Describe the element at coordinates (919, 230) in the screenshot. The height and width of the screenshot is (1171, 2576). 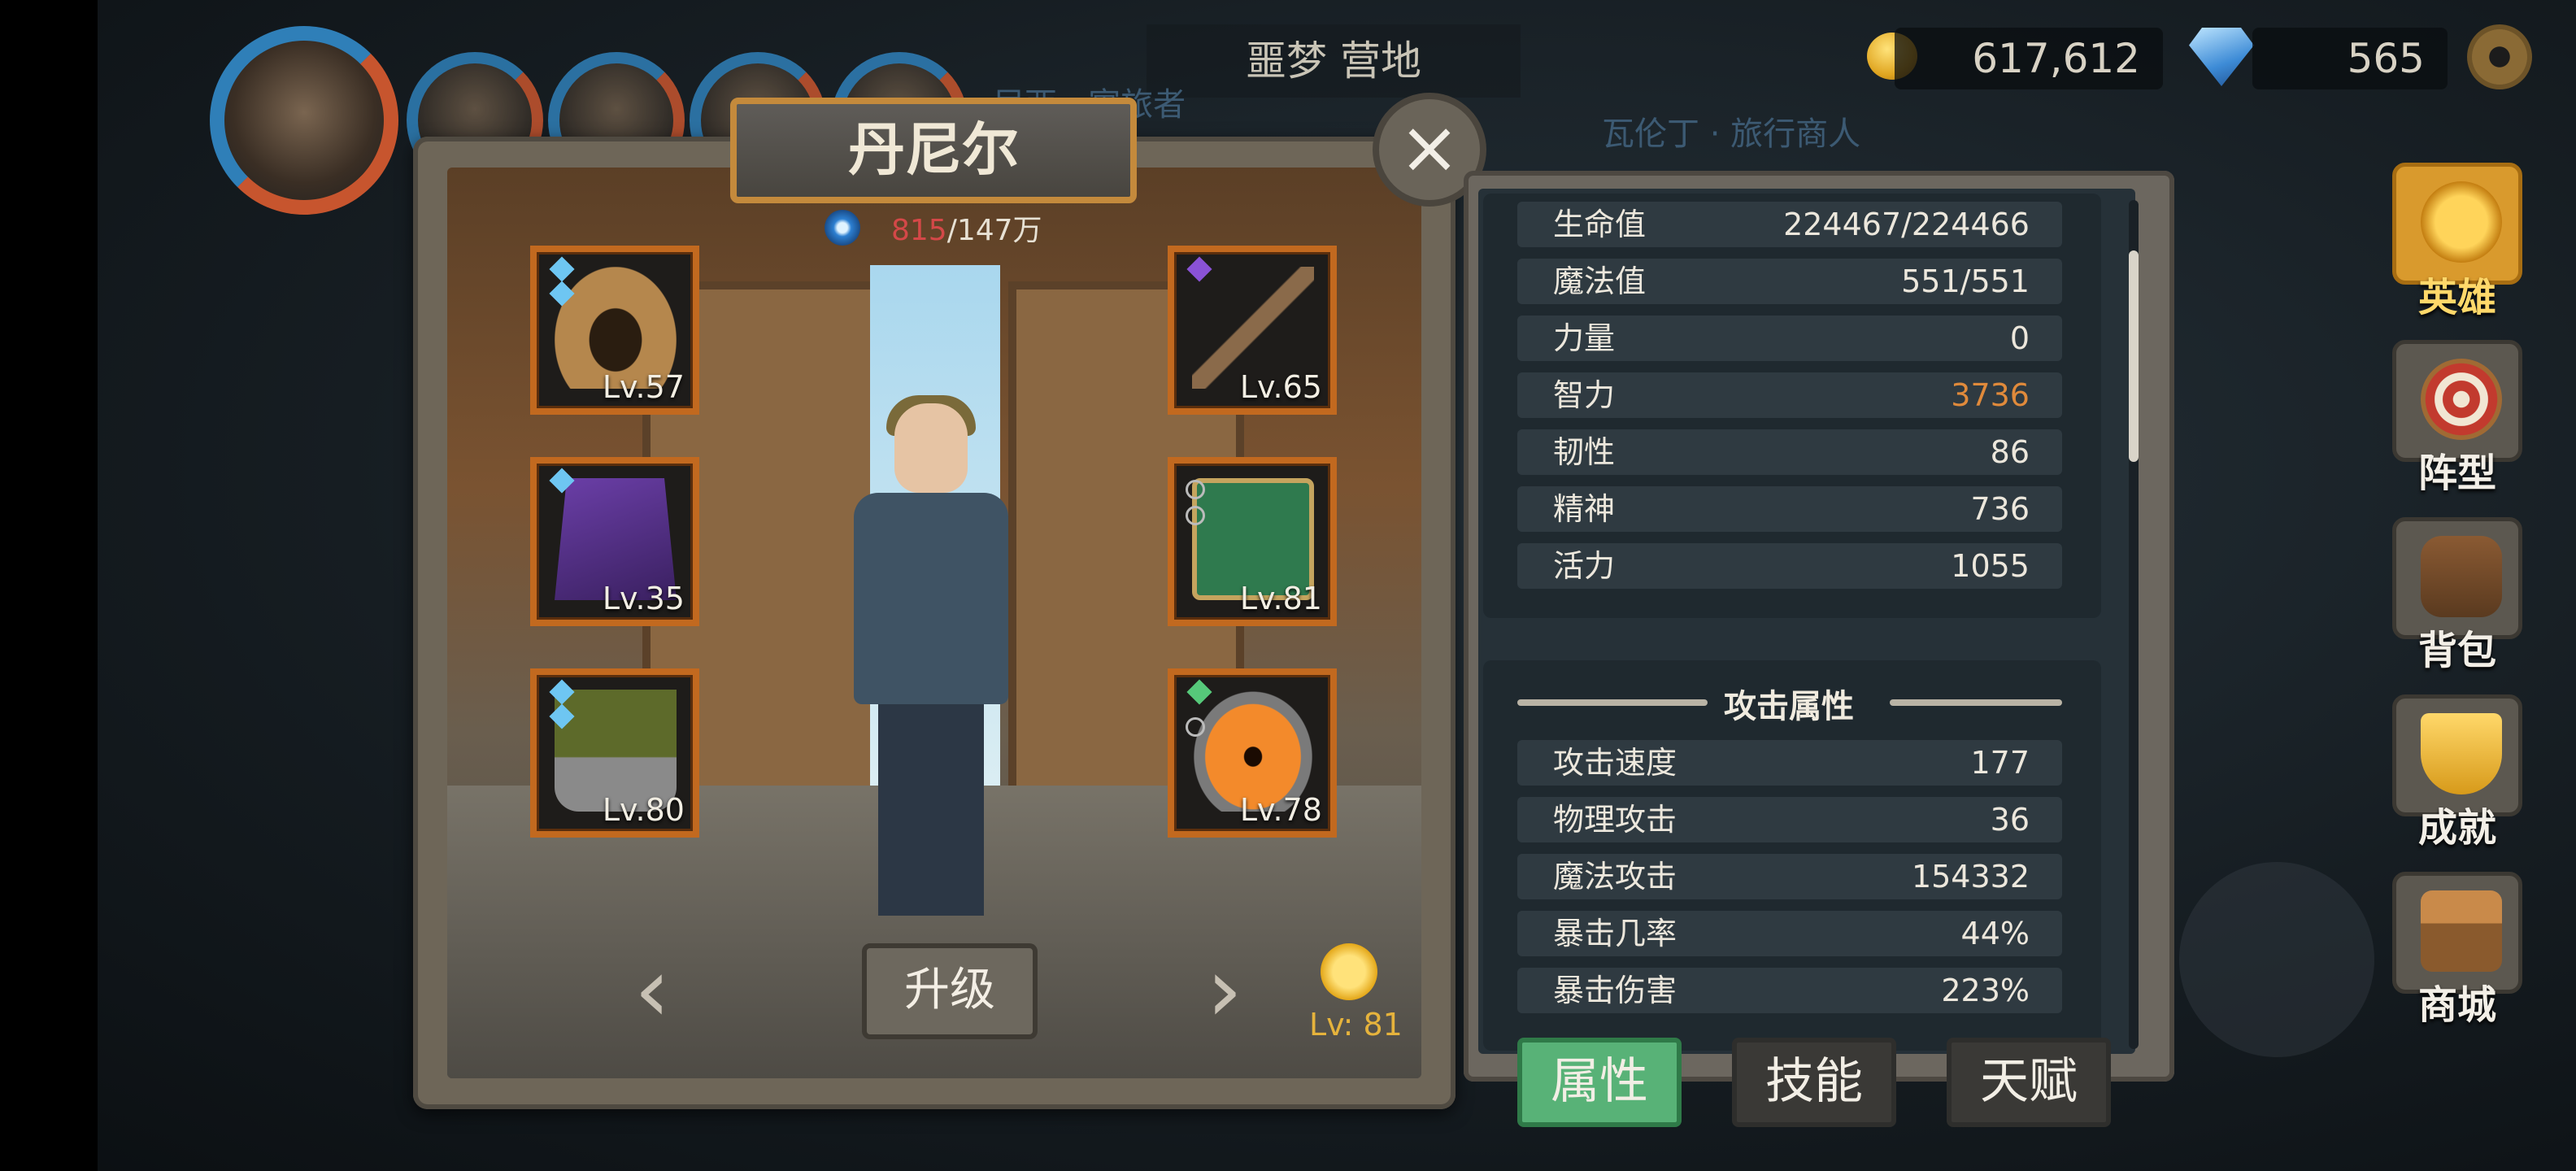
I see `xp-current: 815` at that location.